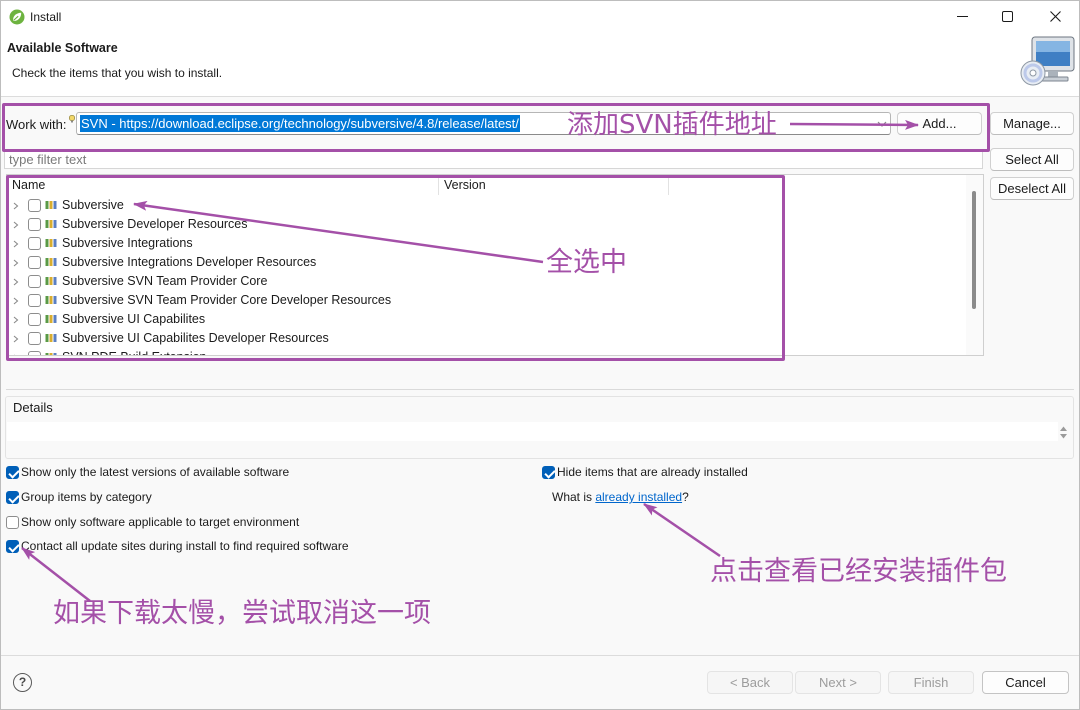 This screenshot has height=710, width=1080. Describe the element at coordinates (46, 17) in the screenshot. I see `window-title: Install` at that location.